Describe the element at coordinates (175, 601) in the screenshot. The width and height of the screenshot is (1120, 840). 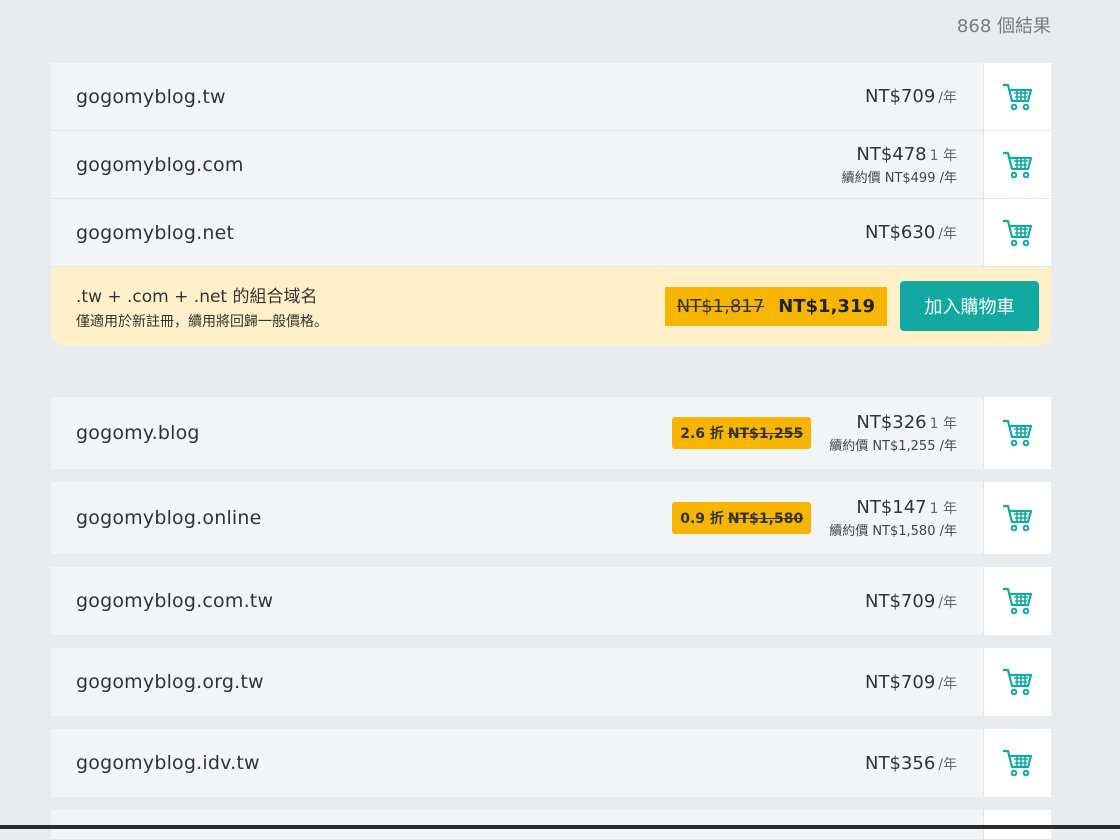
I see `domain-name: gogomyblog.com.tw` at that location.